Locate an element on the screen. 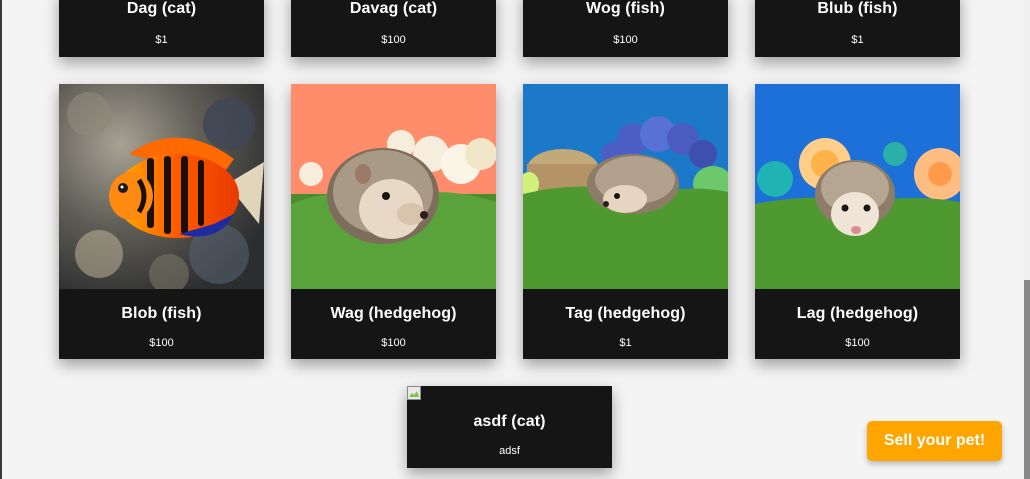 The image size is (1030, 479). pet-photo-fish is located at coordinates (161, 186).